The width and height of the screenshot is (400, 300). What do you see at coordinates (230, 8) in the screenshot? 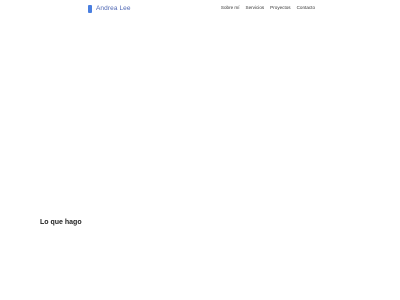
I see `nav-link-sobre-mi: Sobre mí` at bounding box center [230, 8].